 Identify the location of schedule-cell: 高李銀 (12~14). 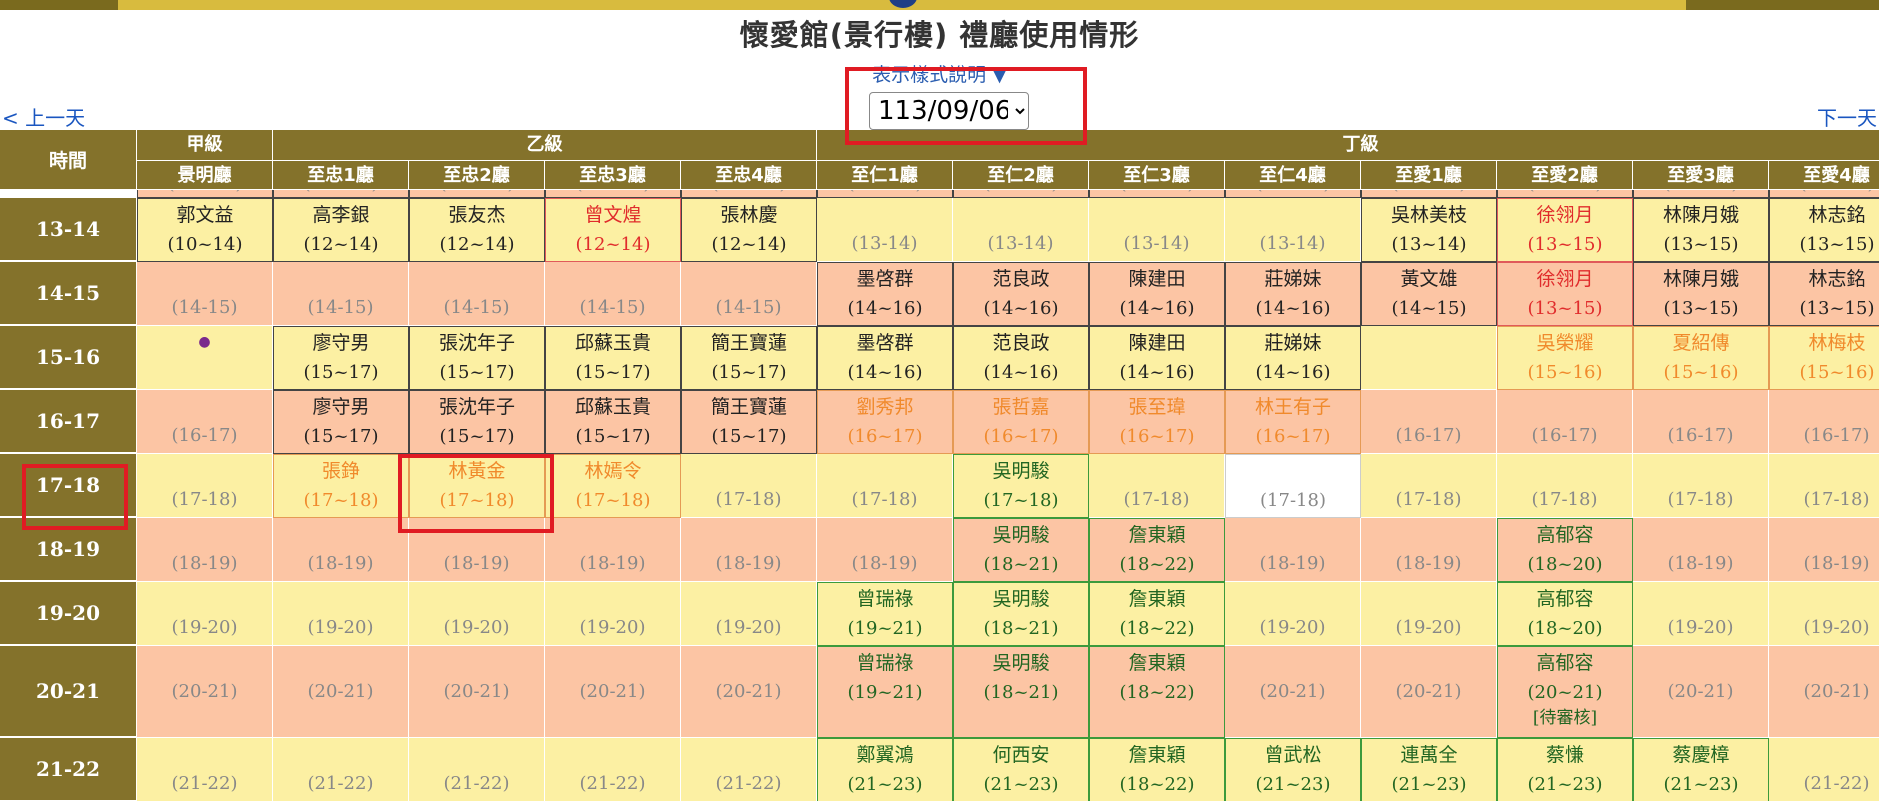
(341, 230).